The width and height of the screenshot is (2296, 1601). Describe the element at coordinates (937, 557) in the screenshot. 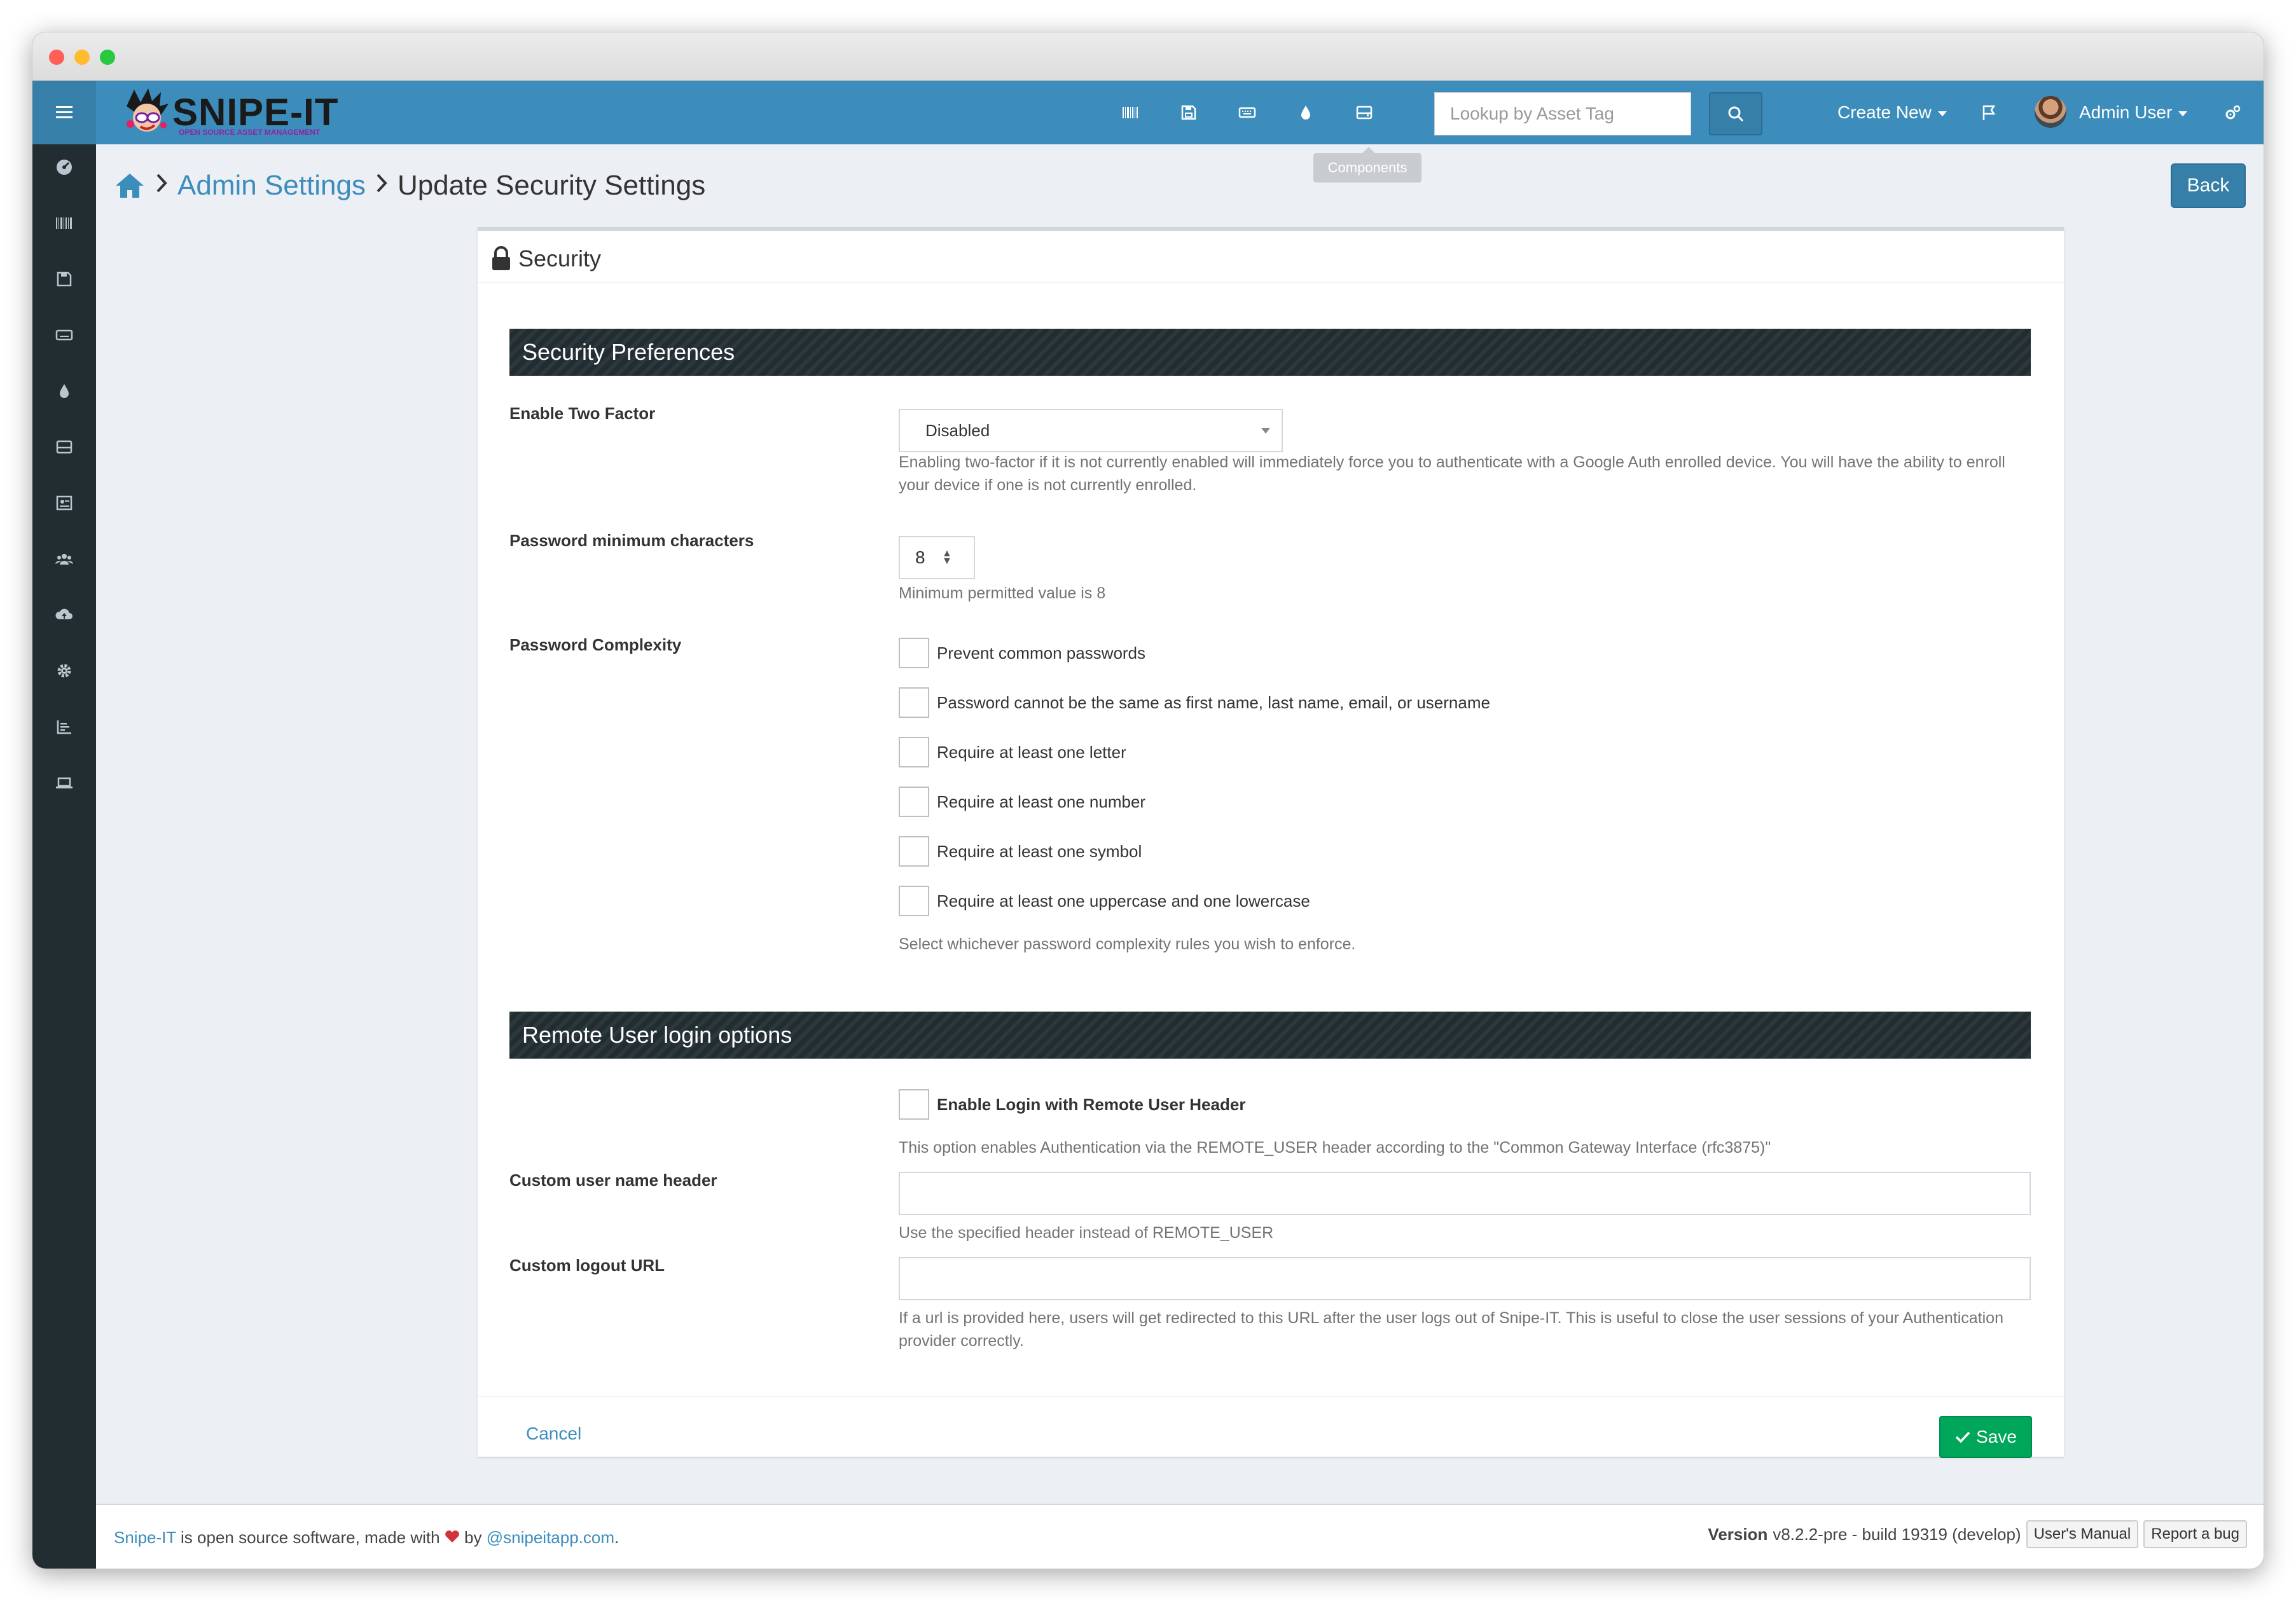

I see `password-min-stepper: 8 ▲ ▼` at that location.